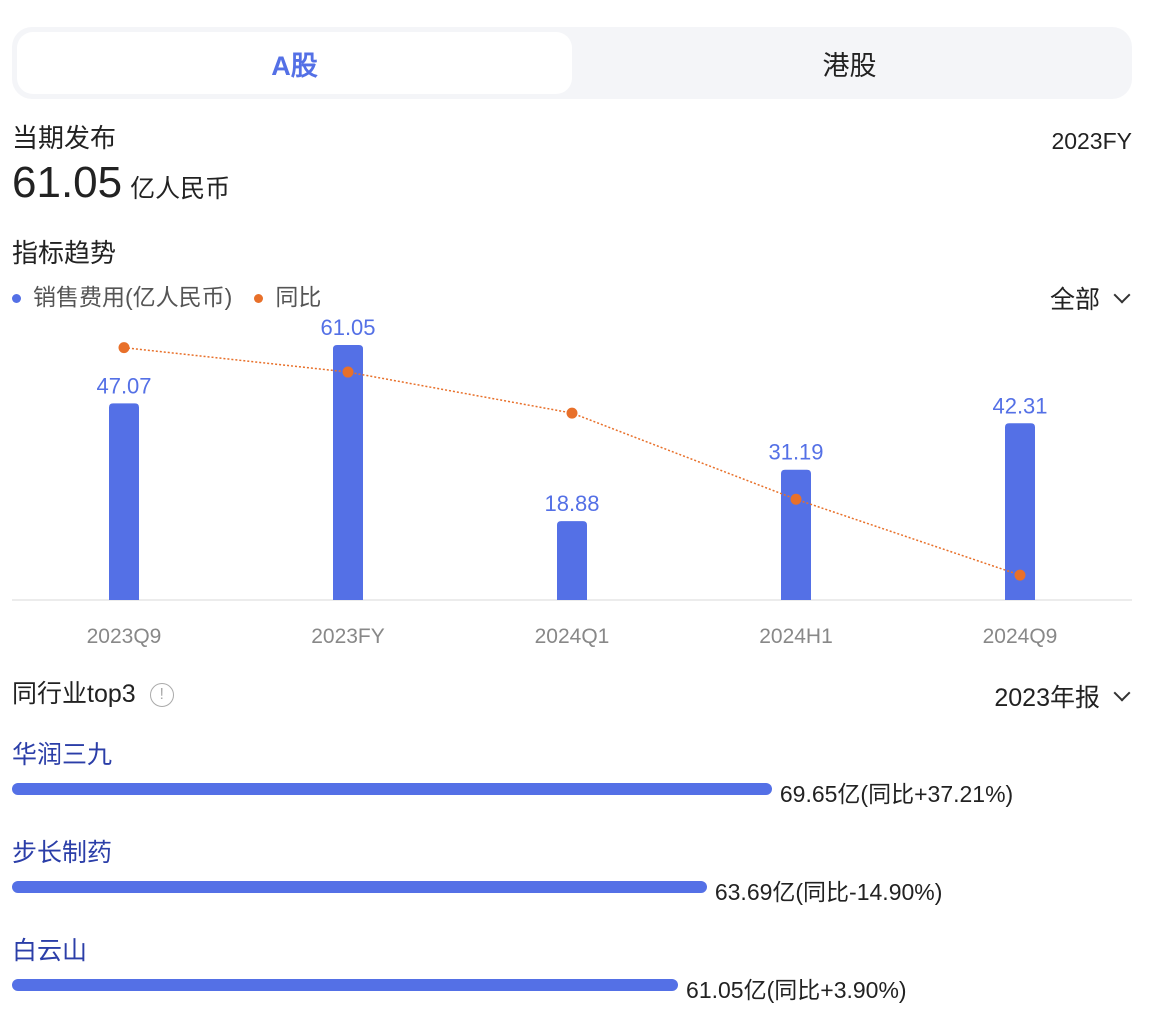  What do you see at coordinates (571, 503) in the screenshot?
I see `bar-value-label: 18.88` at bounding box center [571, 503].